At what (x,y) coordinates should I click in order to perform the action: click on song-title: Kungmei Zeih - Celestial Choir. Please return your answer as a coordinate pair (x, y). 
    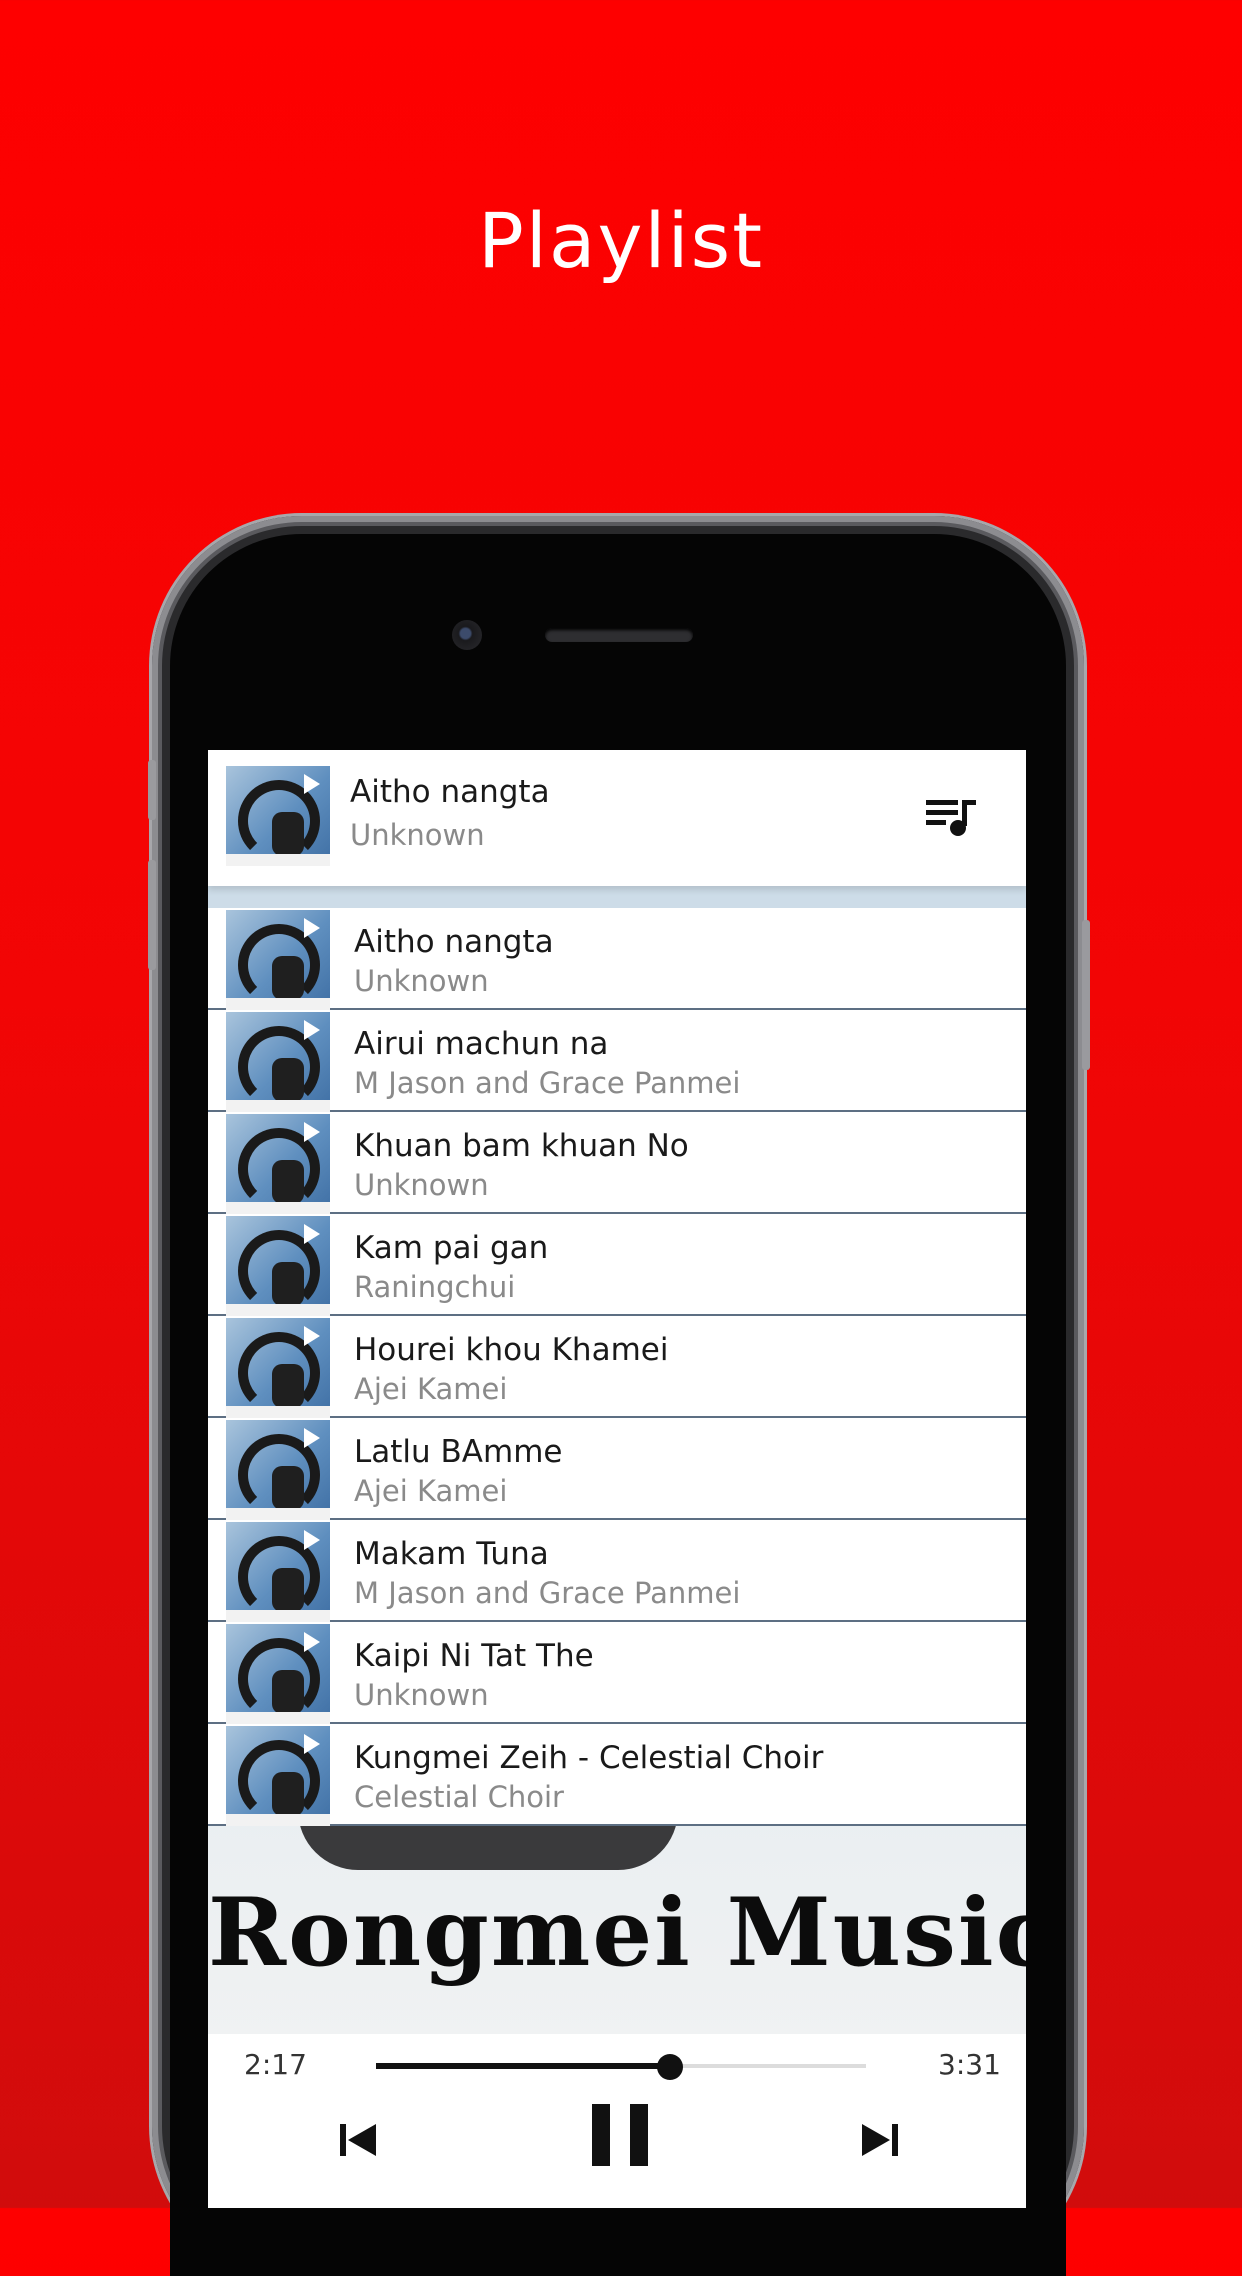
    Looking at the image, I should click on (589, 1758).